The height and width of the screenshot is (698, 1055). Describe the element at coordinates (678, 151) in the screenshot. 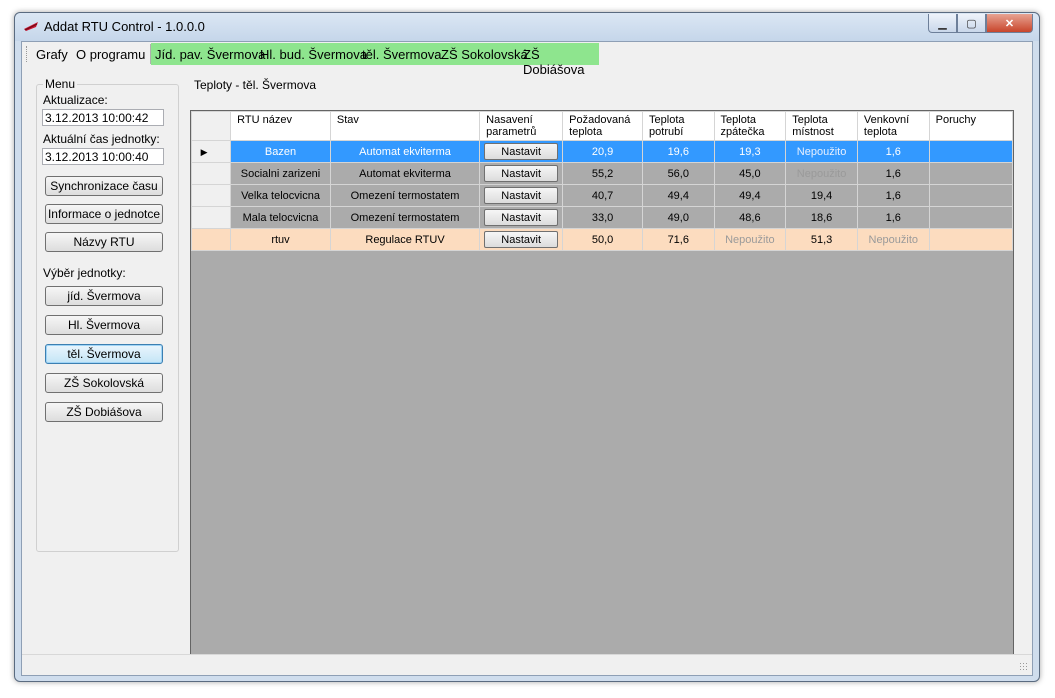

I see `cell-pipe: 19,6` at that location.